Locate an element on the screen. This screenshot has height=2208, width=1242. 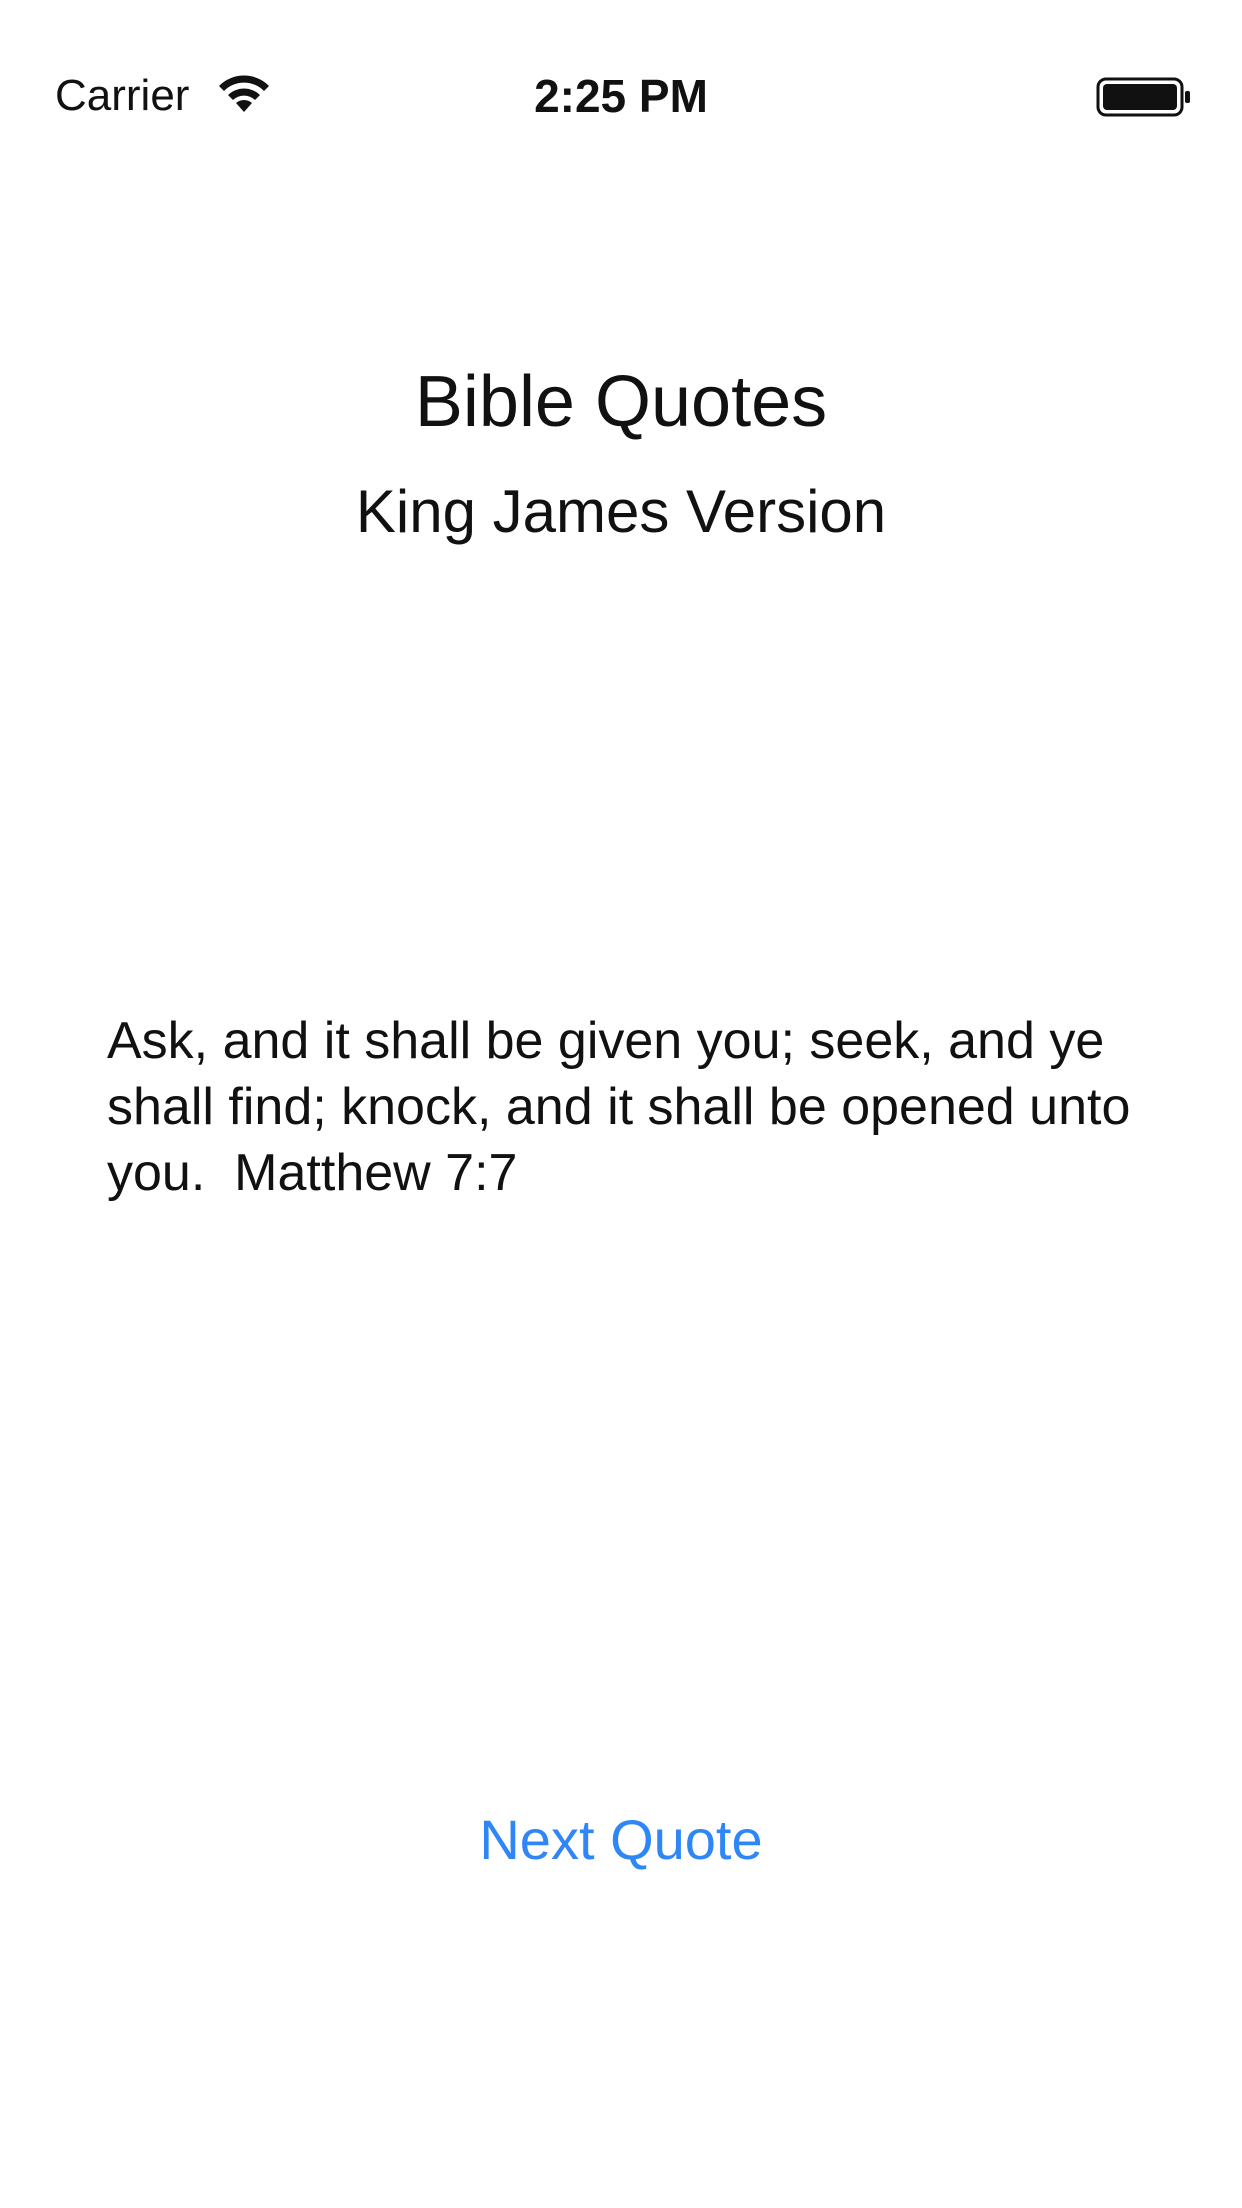
page-title: Bible Quotes is located at coordinates (621, 402).